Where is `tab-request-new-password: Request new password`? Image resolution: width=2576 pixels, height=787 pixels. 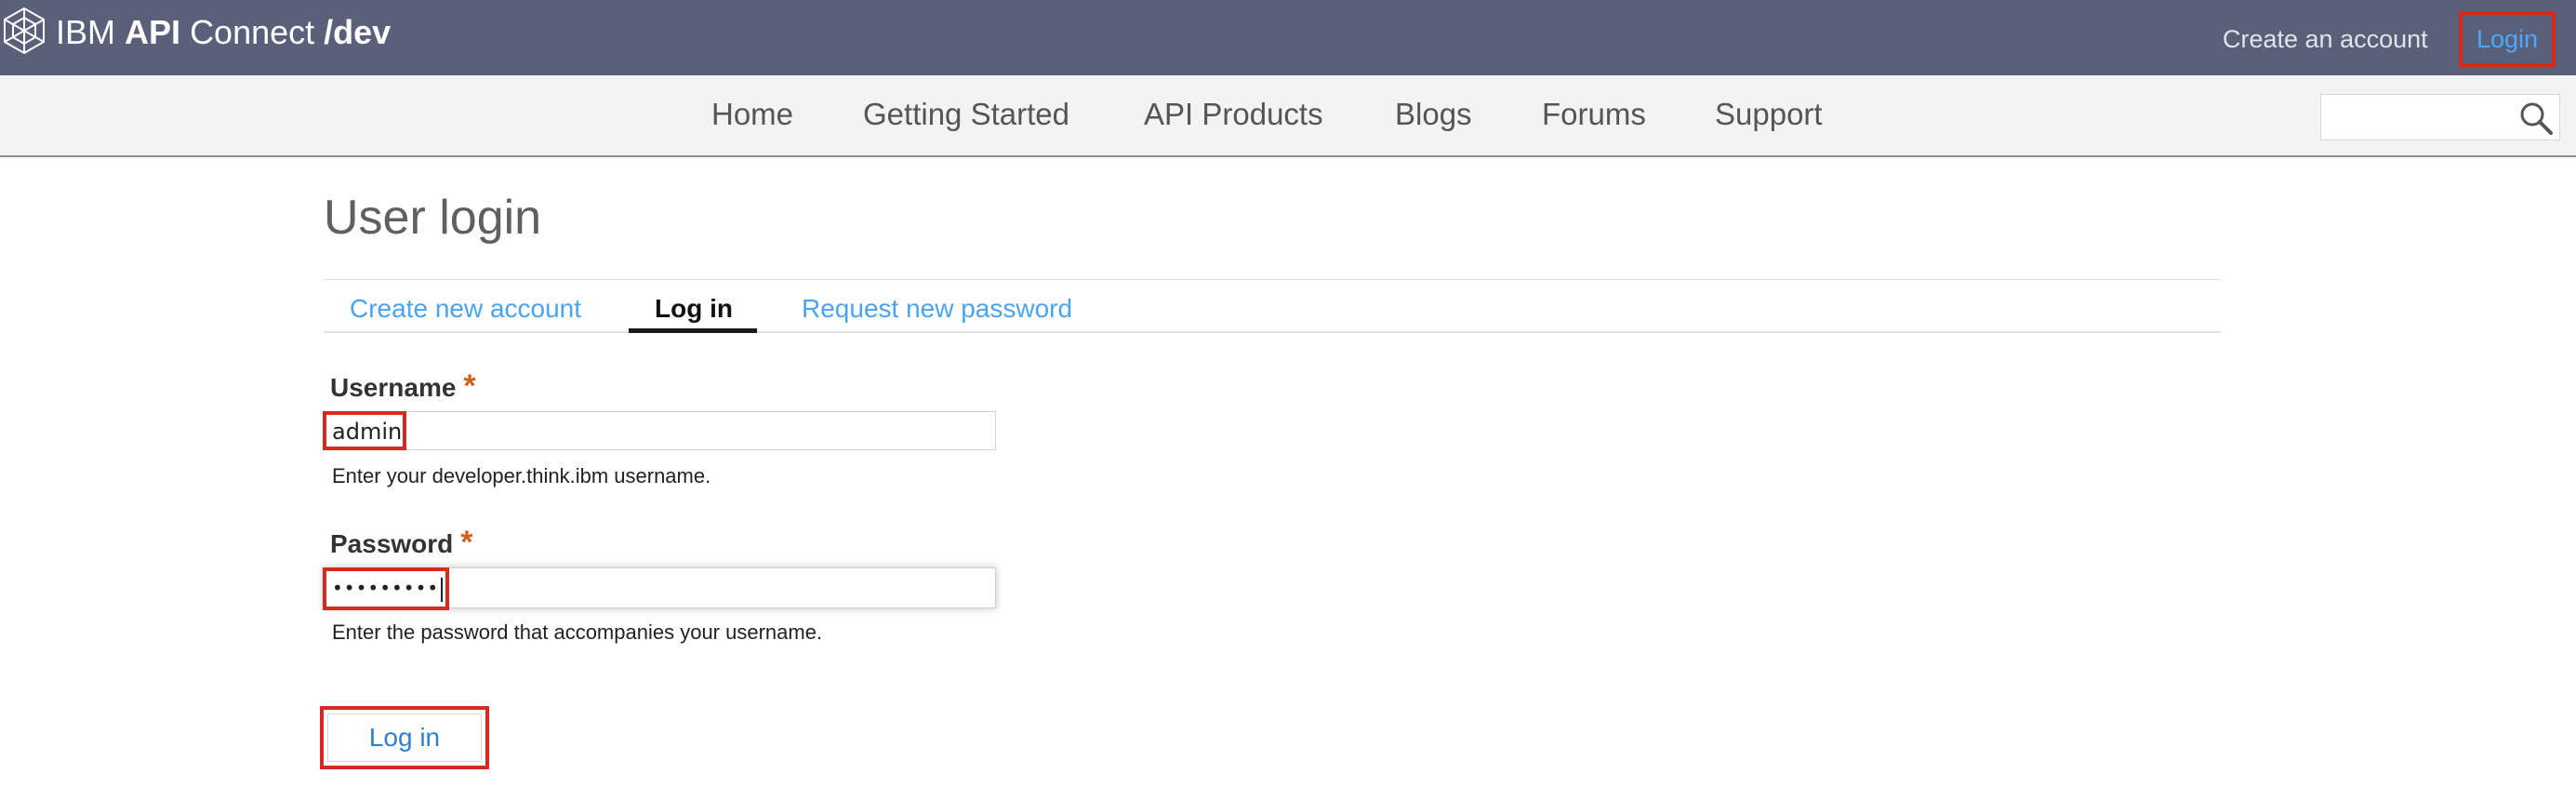
tab-request-new-password: Request new password is located at coordinates (937, 309).